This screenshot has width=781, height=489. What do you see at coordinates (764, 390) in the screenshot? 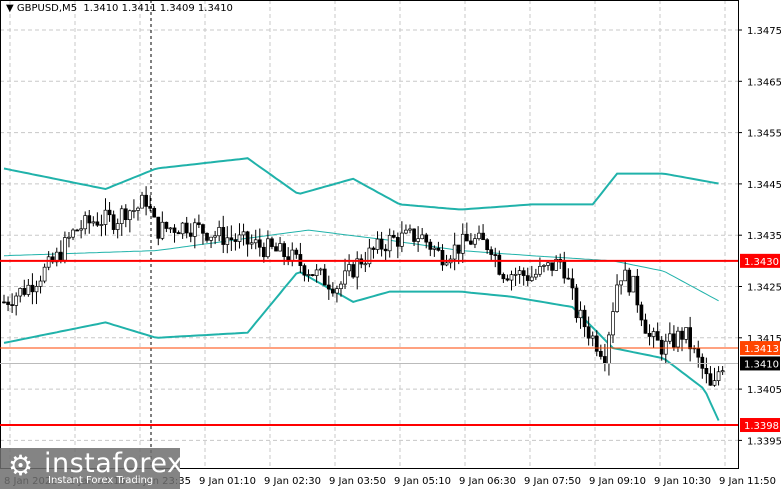
I see `y-tick-label: 1.3405` at bounding box center [764, 390].